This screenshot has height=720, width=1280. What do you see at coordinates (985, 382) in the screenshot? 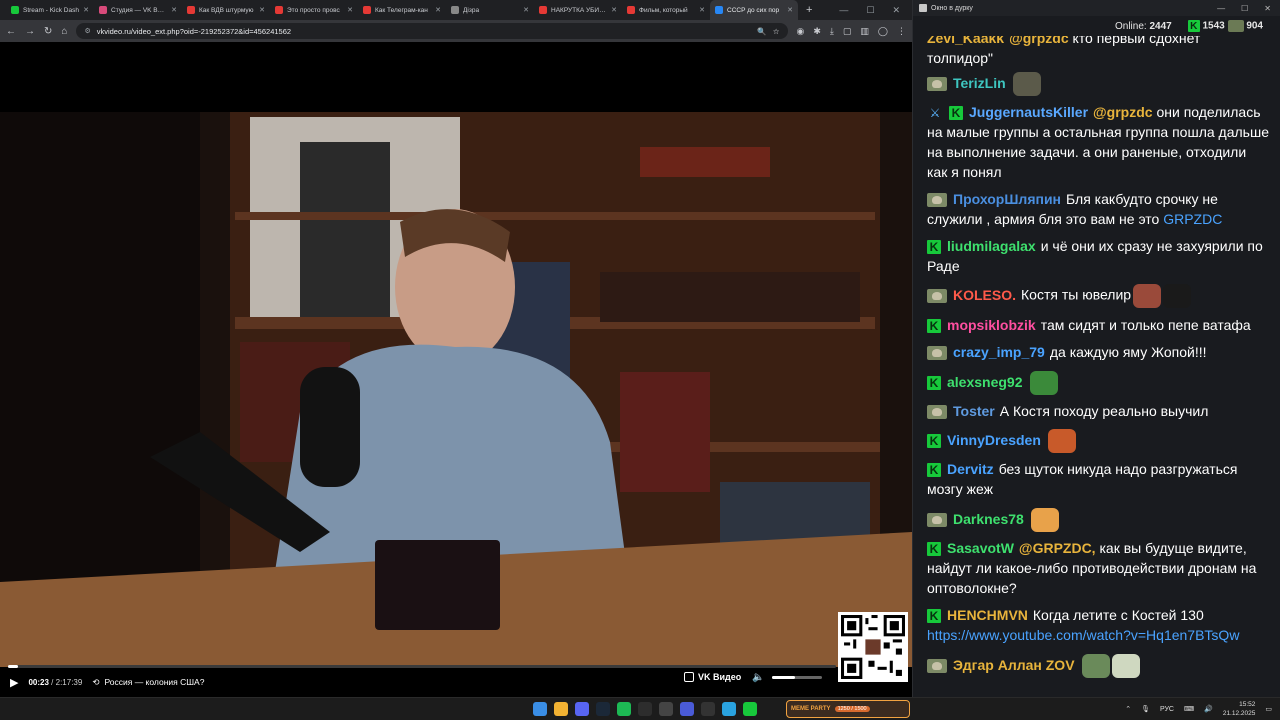
I see `chat-username: alexsneg92` at bounding box center [985, 382].